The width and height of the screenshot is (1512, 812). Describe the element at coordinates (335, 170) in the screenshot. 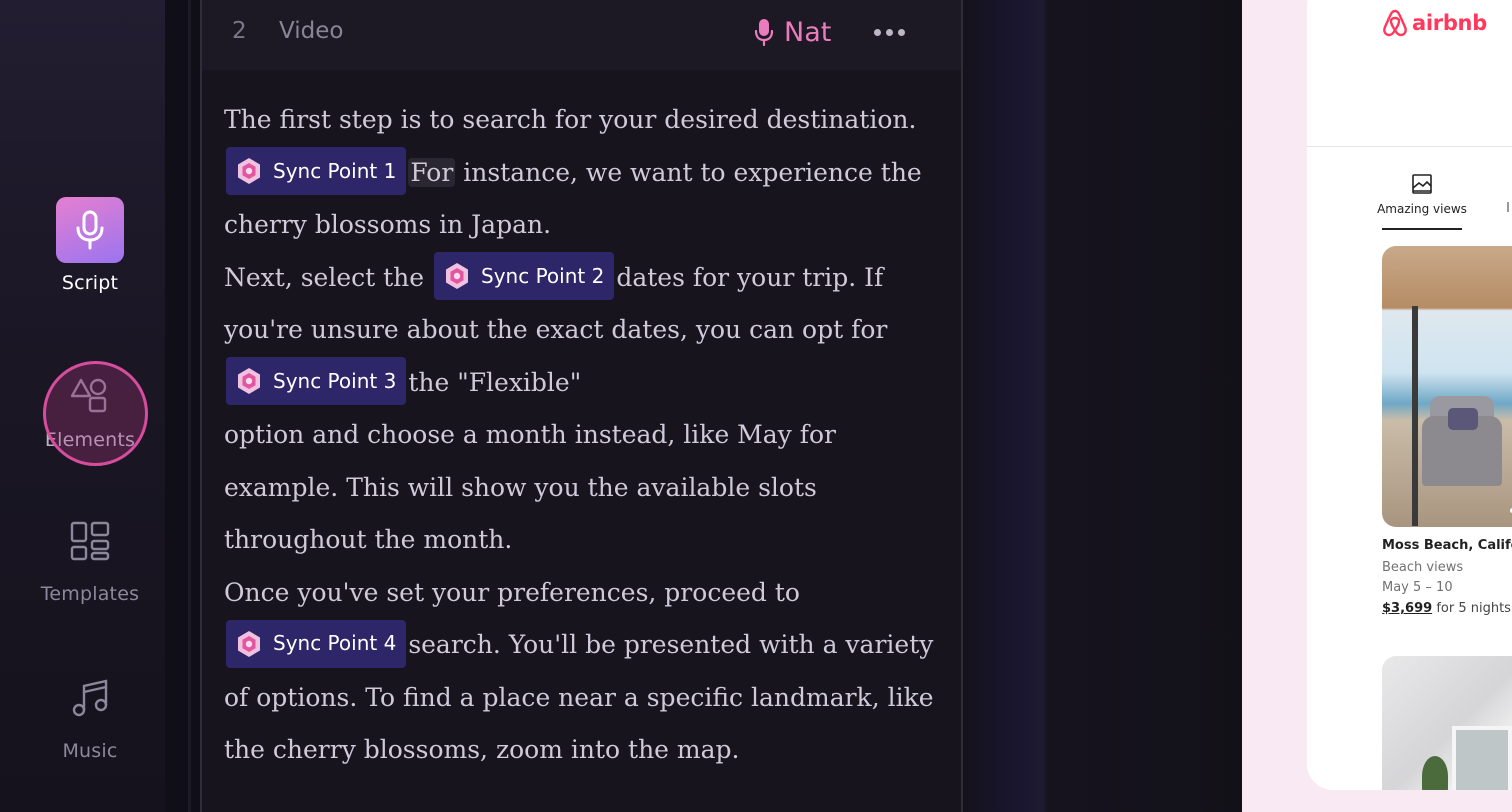

I see `sync-point-label: Sync Point 1` at that location.